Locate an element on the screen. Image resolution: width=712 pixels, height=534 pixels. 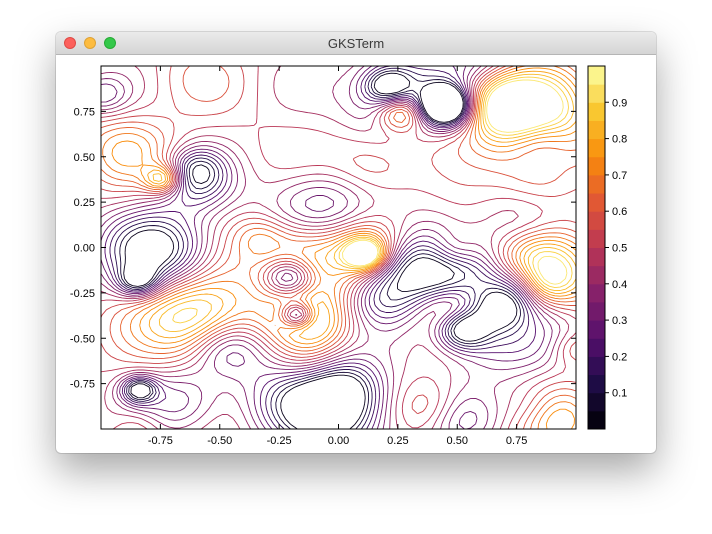
colorbar-tick-label: 0.5 is located at coordinates (619, 249).